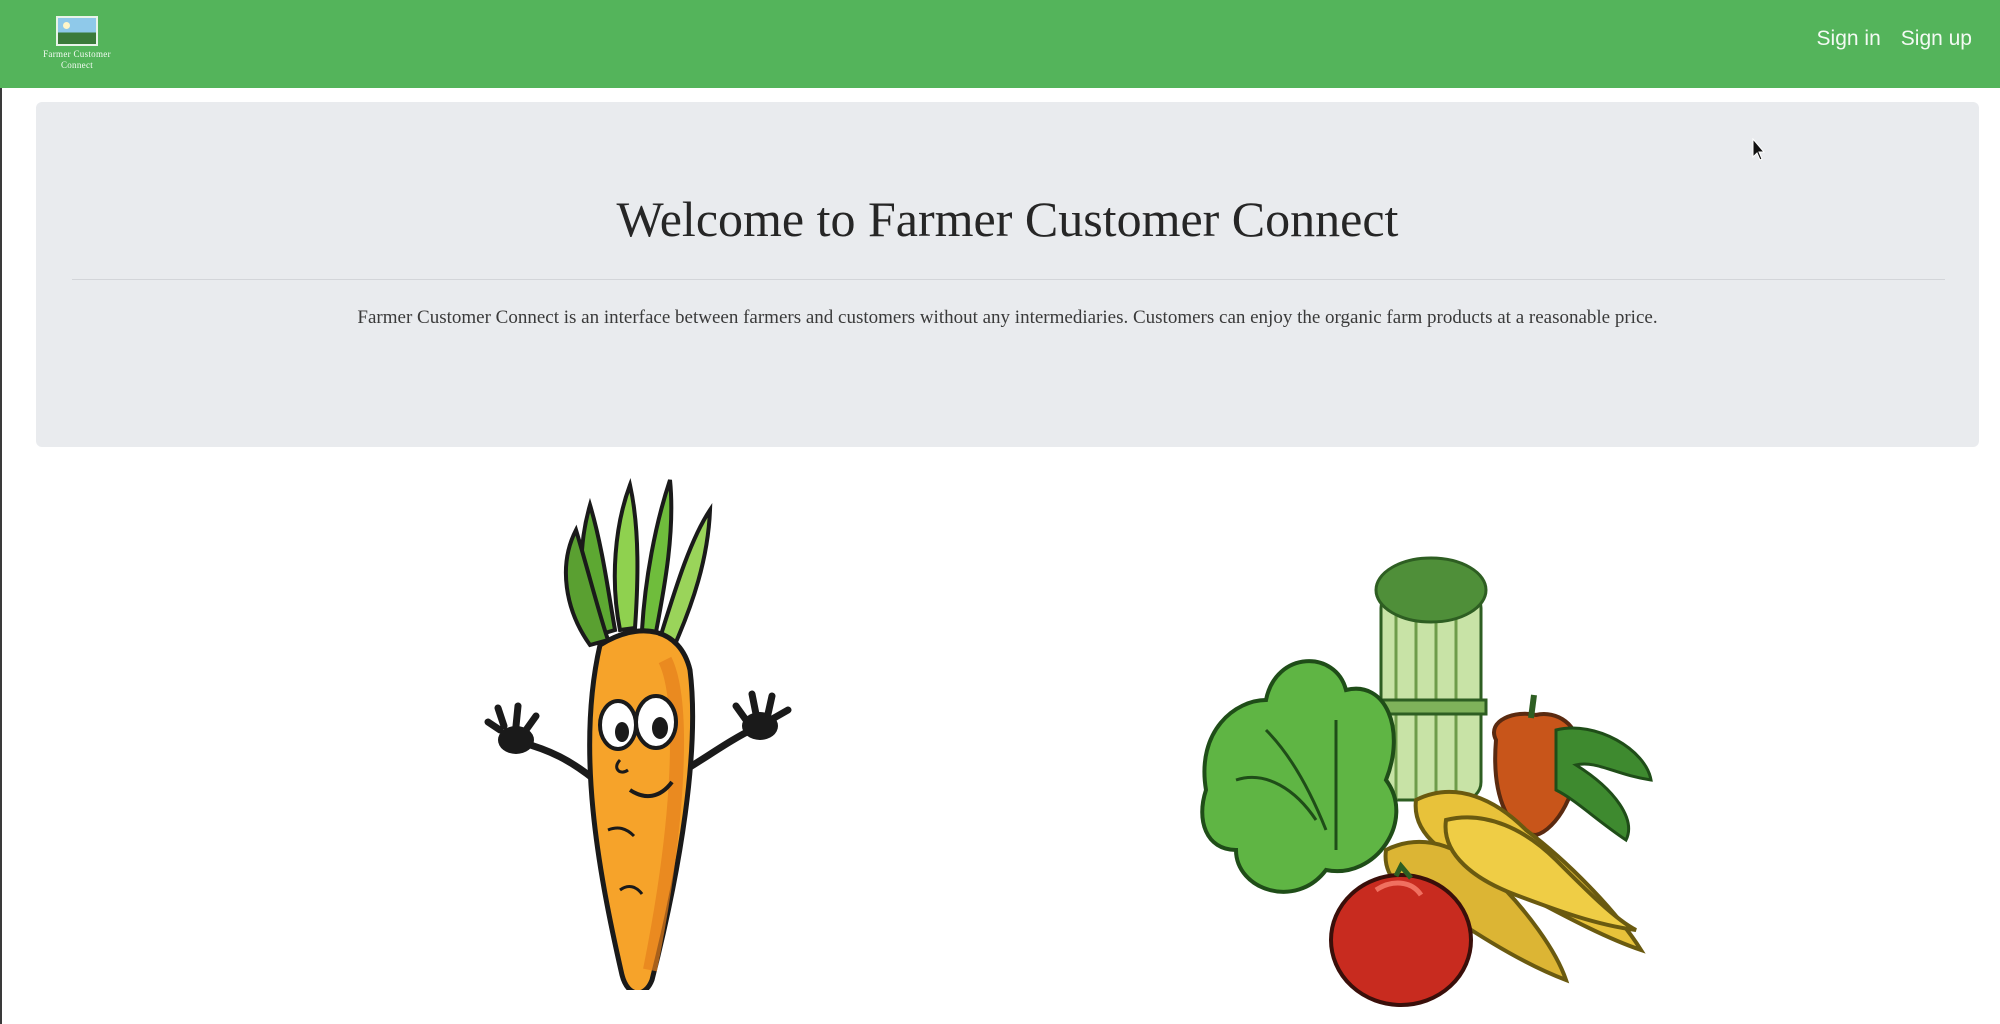 Image resolution: width=2000 pixels, height=1024 pixels. What do you see at coordinates (77, 65) in the screenshot?
I see `logo-text-line2: Connect` at bounding box center [77, 65].